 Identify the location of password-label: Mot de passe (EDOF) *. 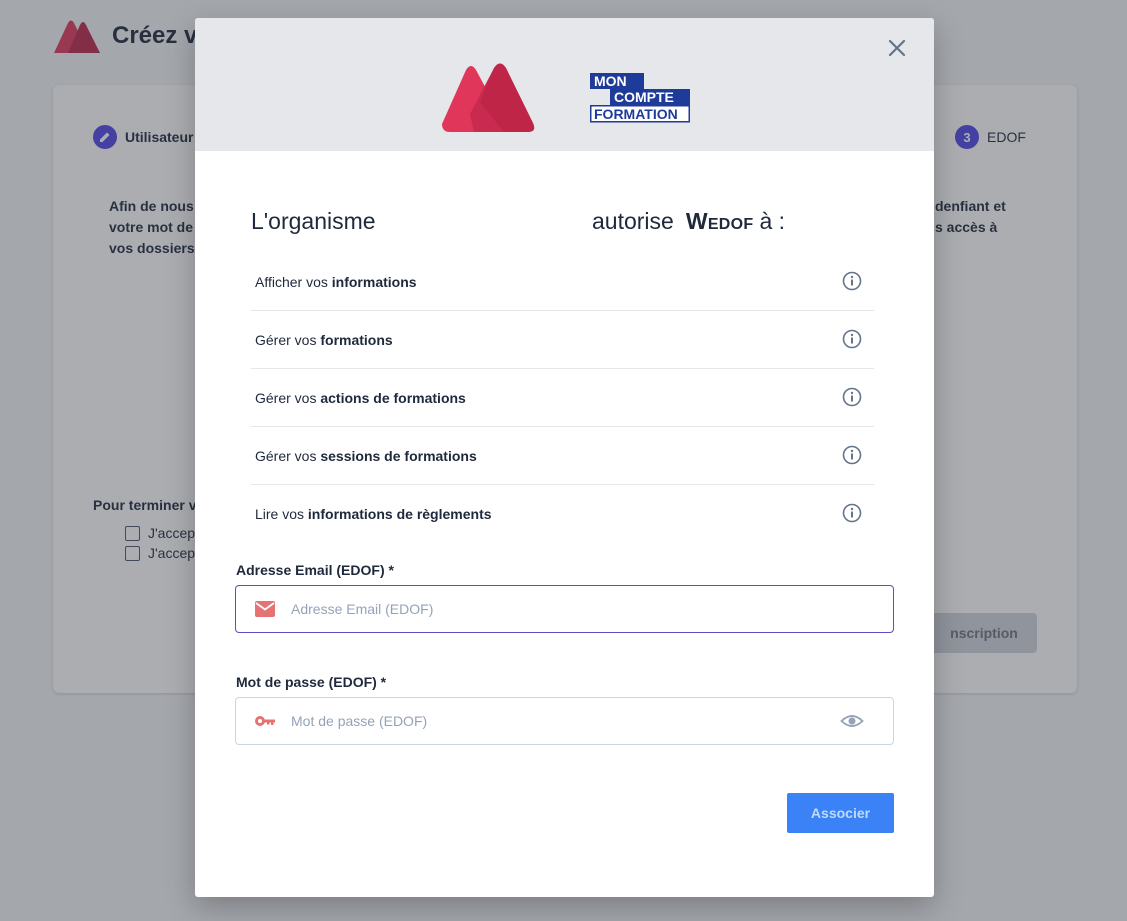
(311, 682).